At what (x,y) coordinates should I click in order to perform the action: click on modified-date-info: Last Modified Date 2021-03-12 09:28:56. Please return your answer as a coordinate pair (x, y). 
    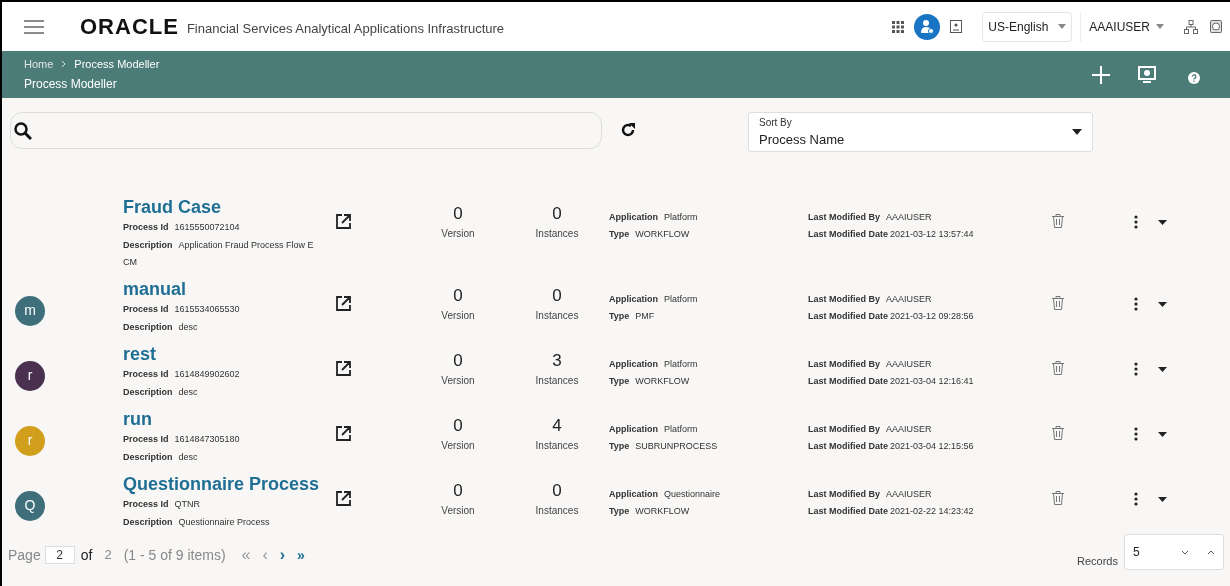
    Looking at the image, I should click on (891, 316).